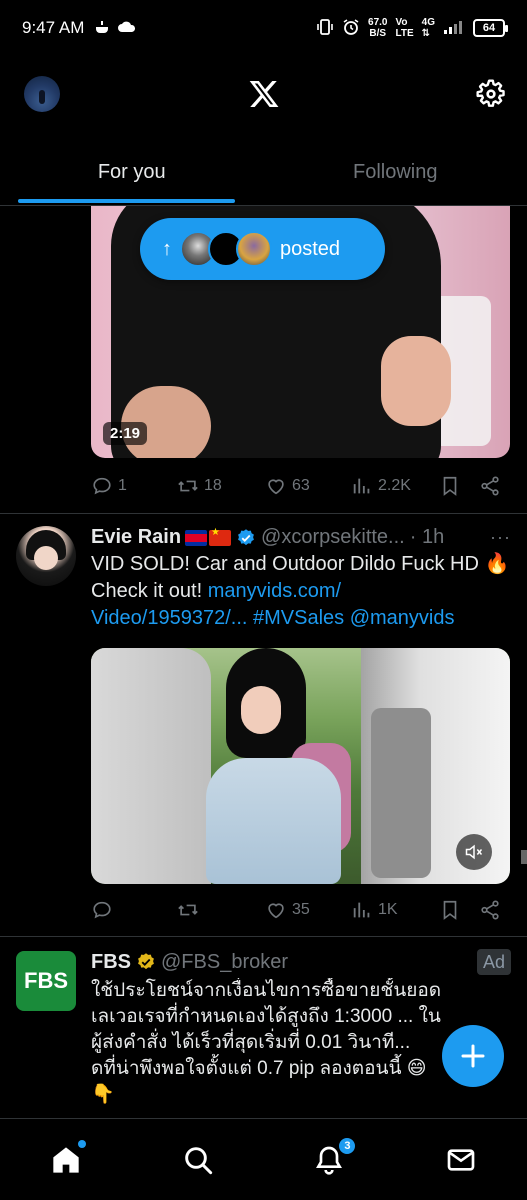 The height and width of the screenshot is (1200, 527). What do you see at coordinates (395, 486) in the screenshot?
I see `views-button: 2.2K` at bounding box center [395, 486].